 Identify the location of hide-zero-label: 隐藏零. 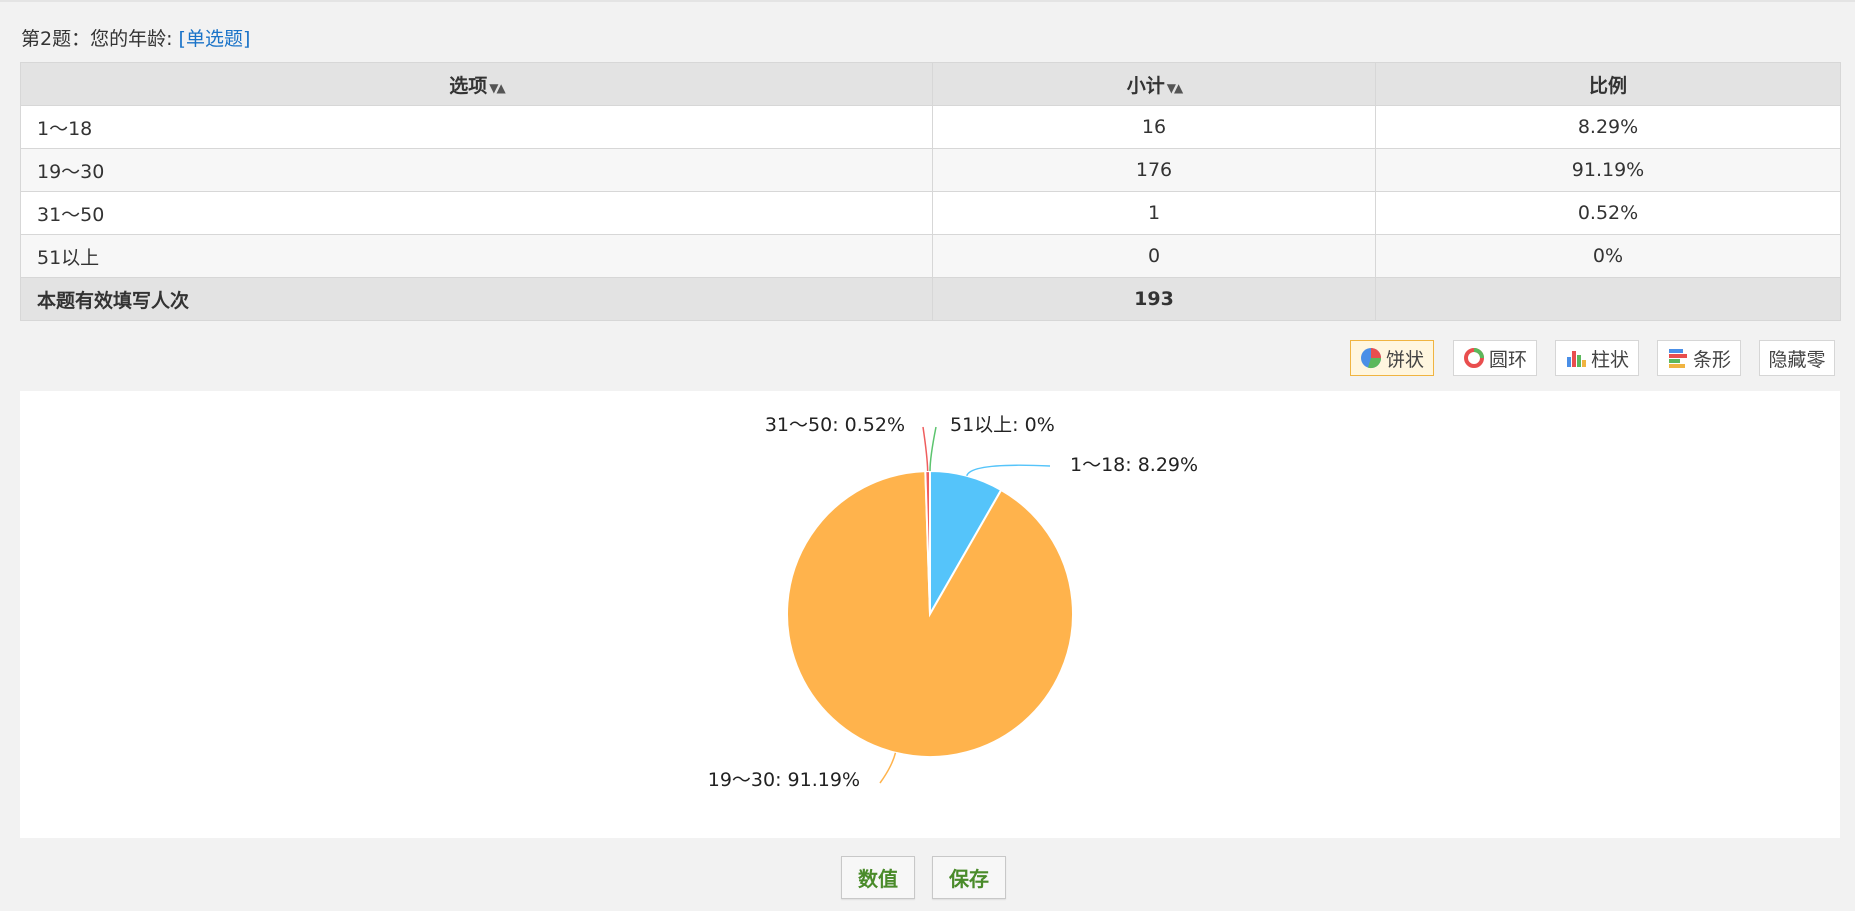
(1797, 359).